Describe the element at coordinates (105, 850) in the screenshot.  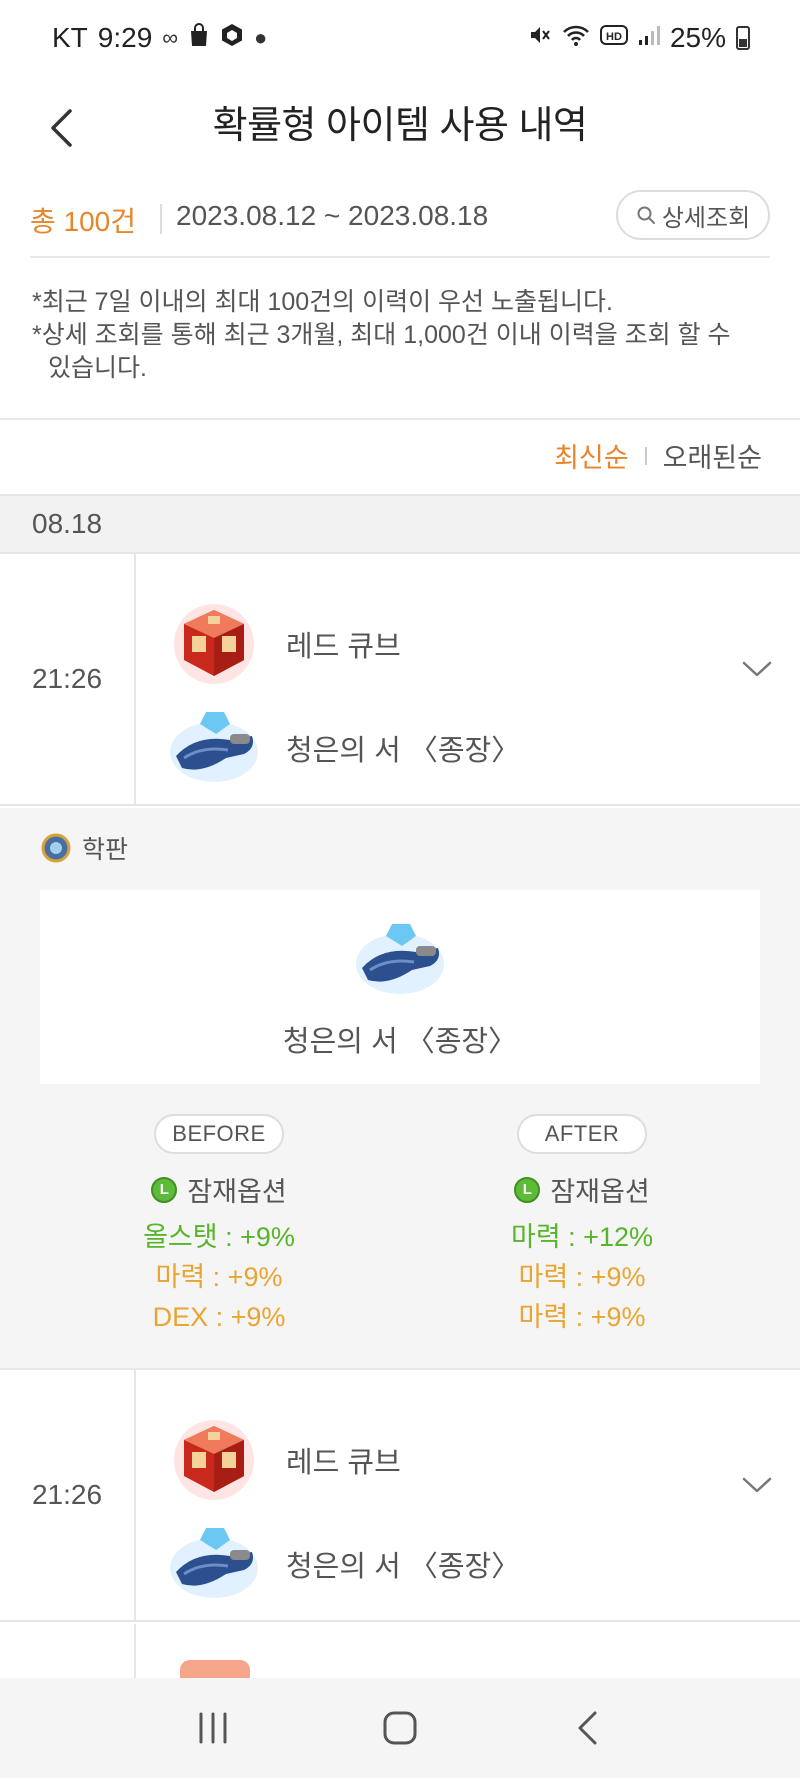
I see `equipment-name: 학판` at that location.